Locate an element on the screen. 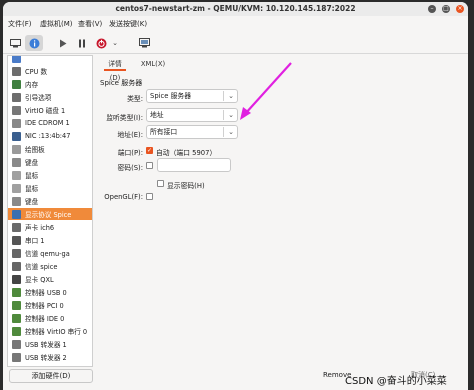 The image size is (474, 390). show-password-label: 显示密码(H) is located at coordinates (186, 186).